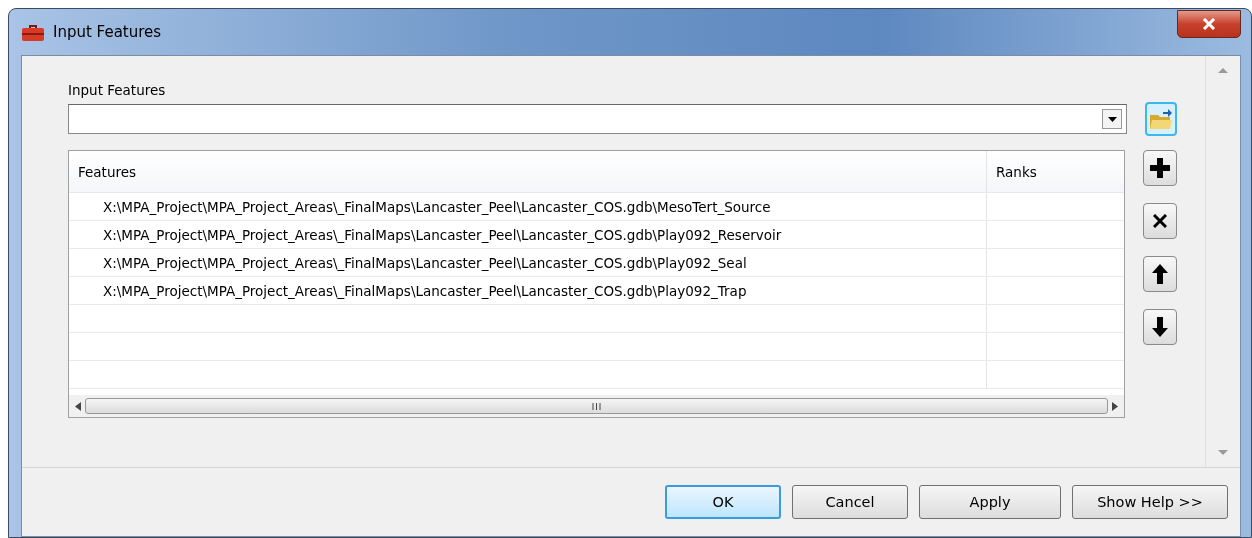  Describe the element at coordinates (108, 32) in the screenshot. I see `window-title: Input Features` at that location.